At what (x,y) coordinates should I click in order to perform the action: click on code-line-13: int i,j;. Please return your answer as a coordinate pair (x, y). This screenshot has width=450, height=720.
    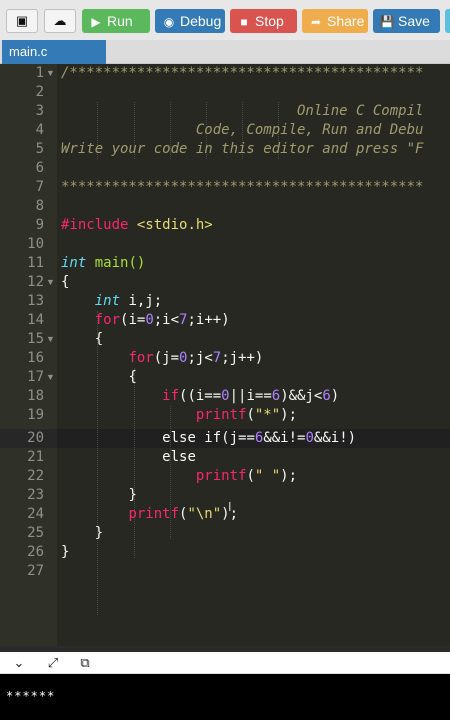
    Looking at the image, I should click on (128, 301).